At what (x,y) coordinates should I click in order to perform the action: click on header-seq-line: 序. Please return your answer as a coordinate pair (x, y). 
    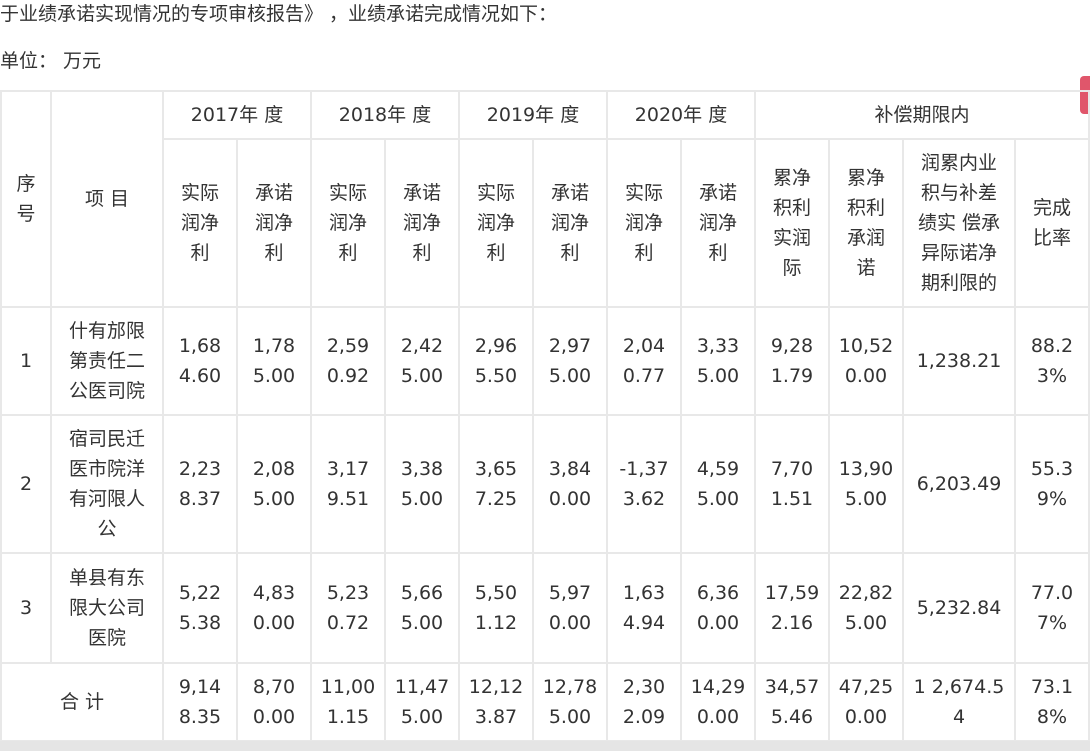
    Looking at the image, I should click on (26, 184).